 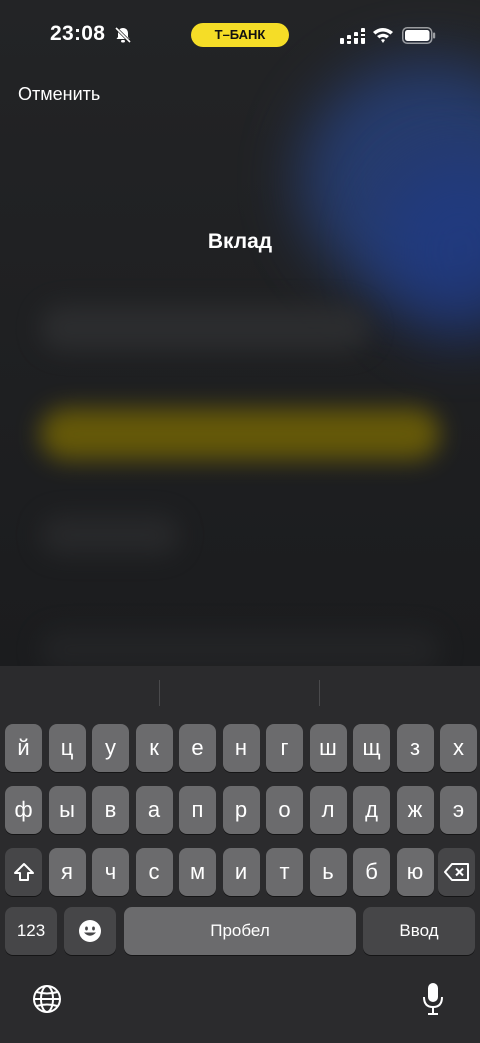 I want to click on wifi-icon, so click(x=383, y=35).